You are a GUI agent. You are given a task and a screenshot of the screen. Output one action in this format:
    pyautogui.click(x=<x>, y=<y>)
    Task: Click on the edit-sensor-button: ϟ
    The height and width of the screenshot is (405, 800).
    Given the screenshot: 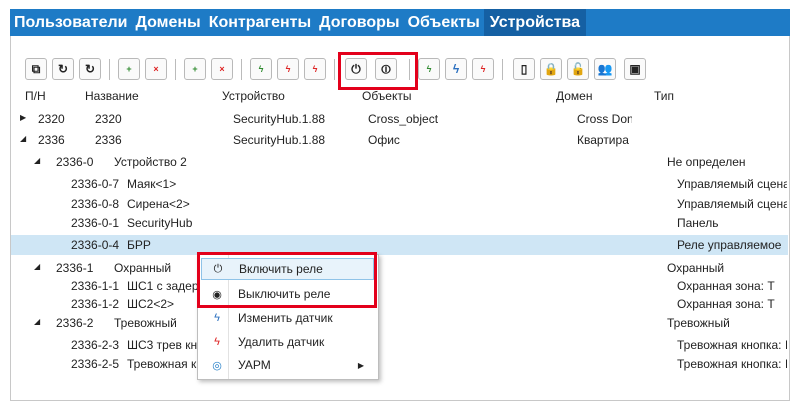 What is the action you would take?
    pyautogui.click(x=288, y=69)
    